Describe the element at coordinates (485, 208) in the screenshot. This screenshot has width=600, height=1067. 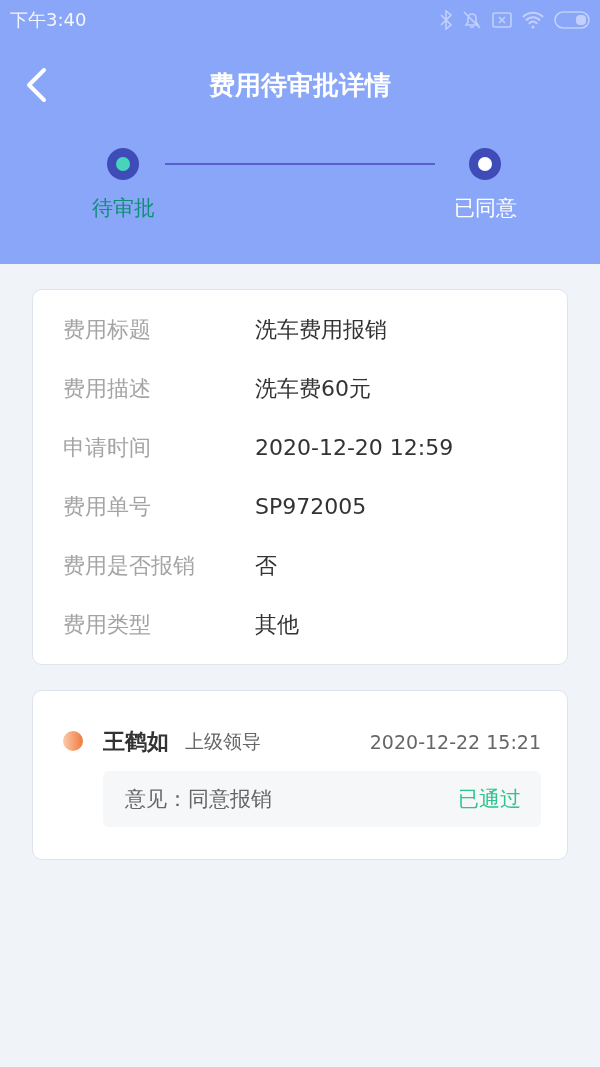
I see `step-label: 已同意` at that location.